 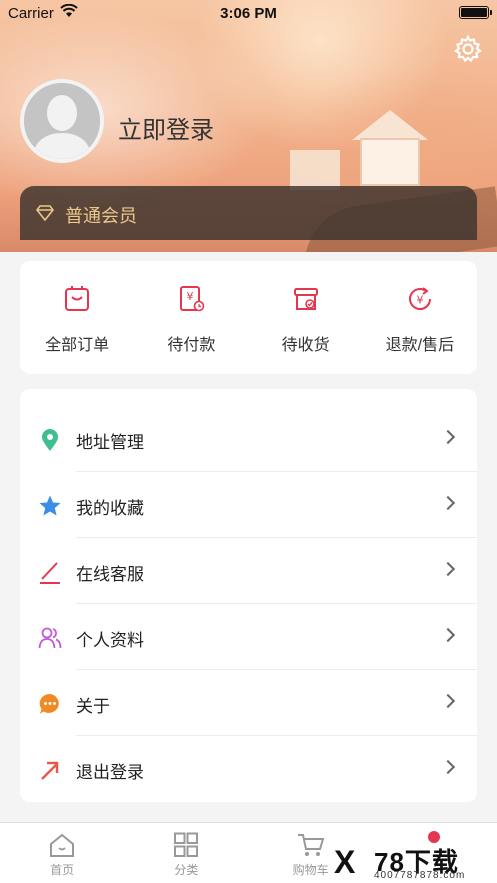 I want to click on clock: 3:06 PM, so click(x=248, y=13).